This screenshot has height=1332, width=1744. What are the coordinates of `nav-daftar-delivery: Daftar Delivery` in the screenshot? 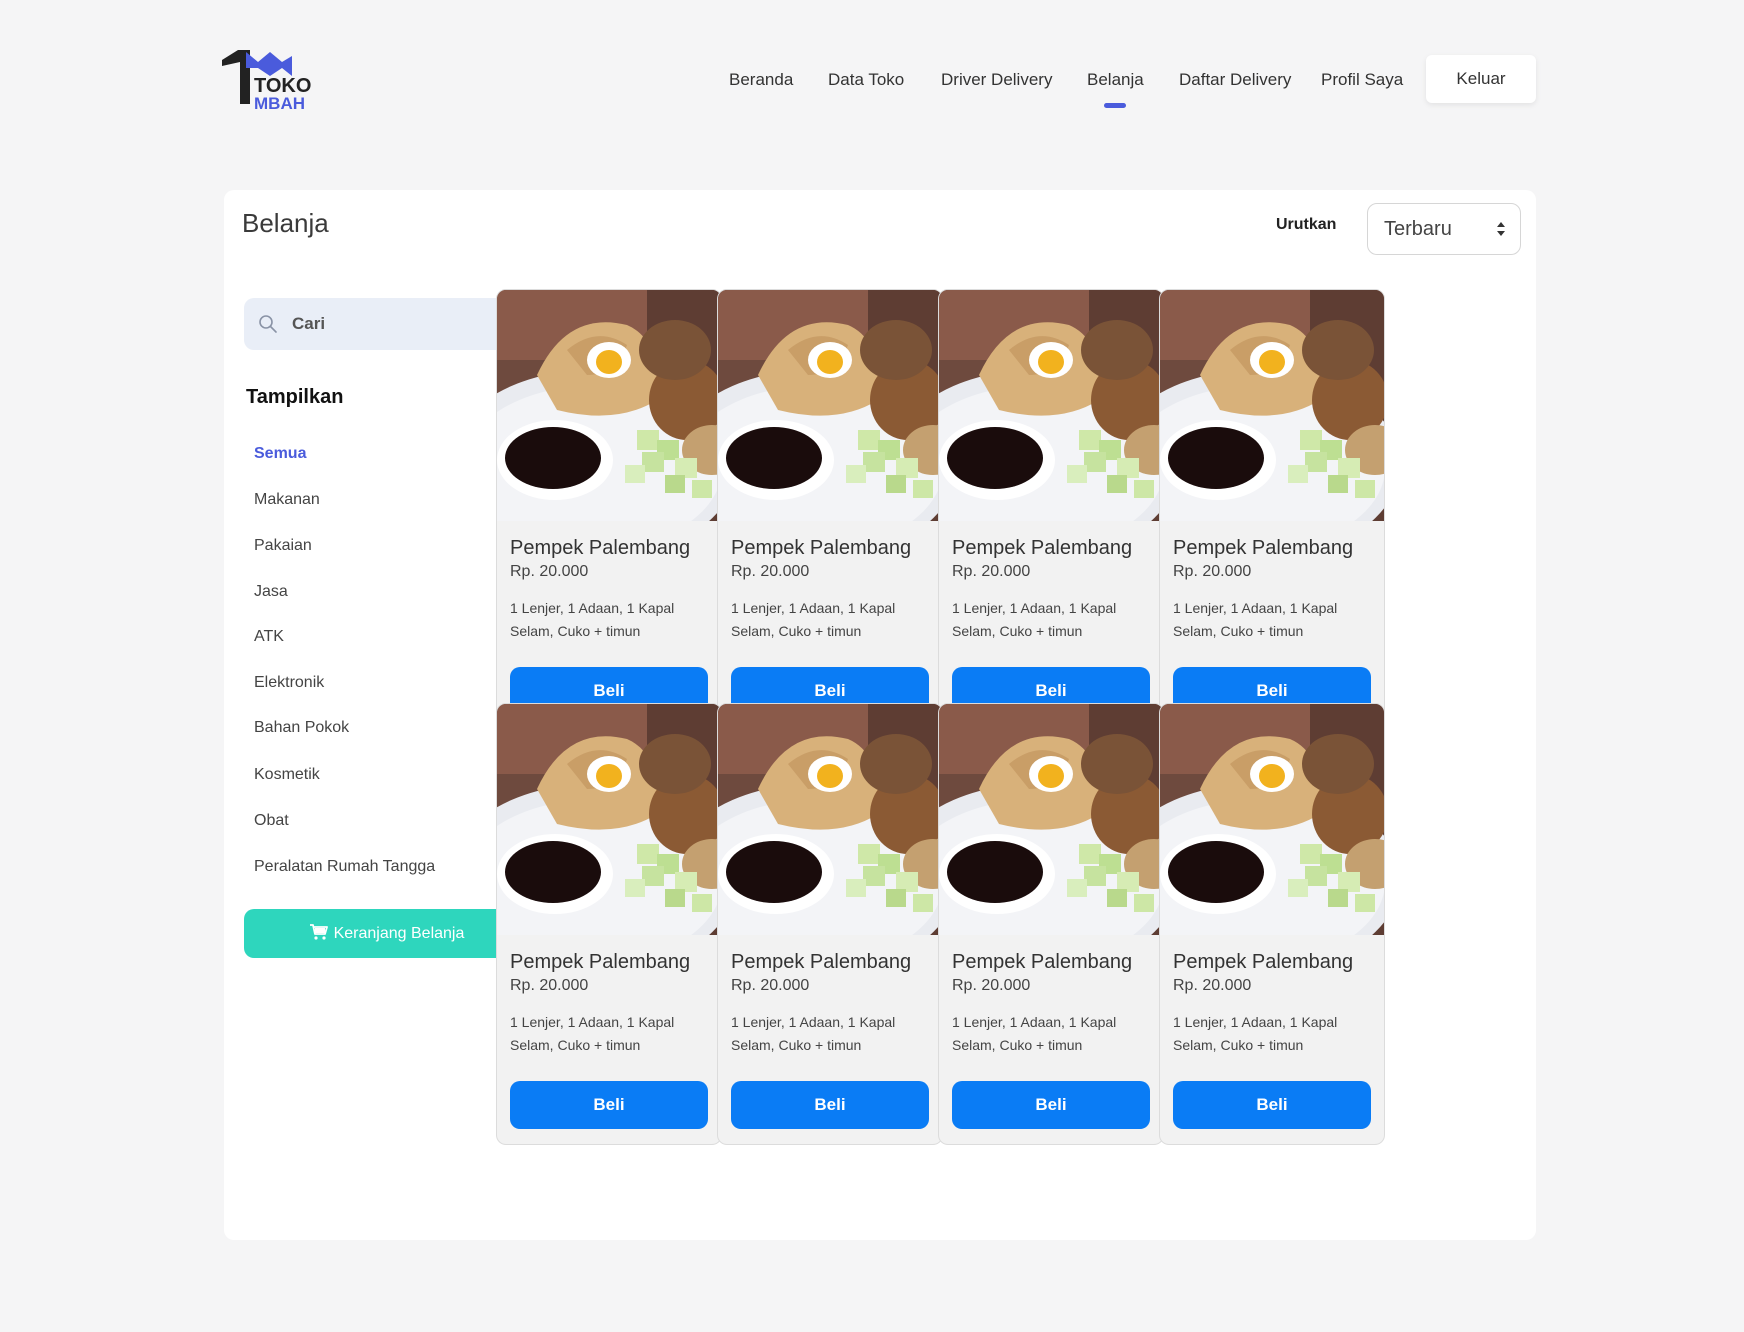 It's located at (1235, 80).